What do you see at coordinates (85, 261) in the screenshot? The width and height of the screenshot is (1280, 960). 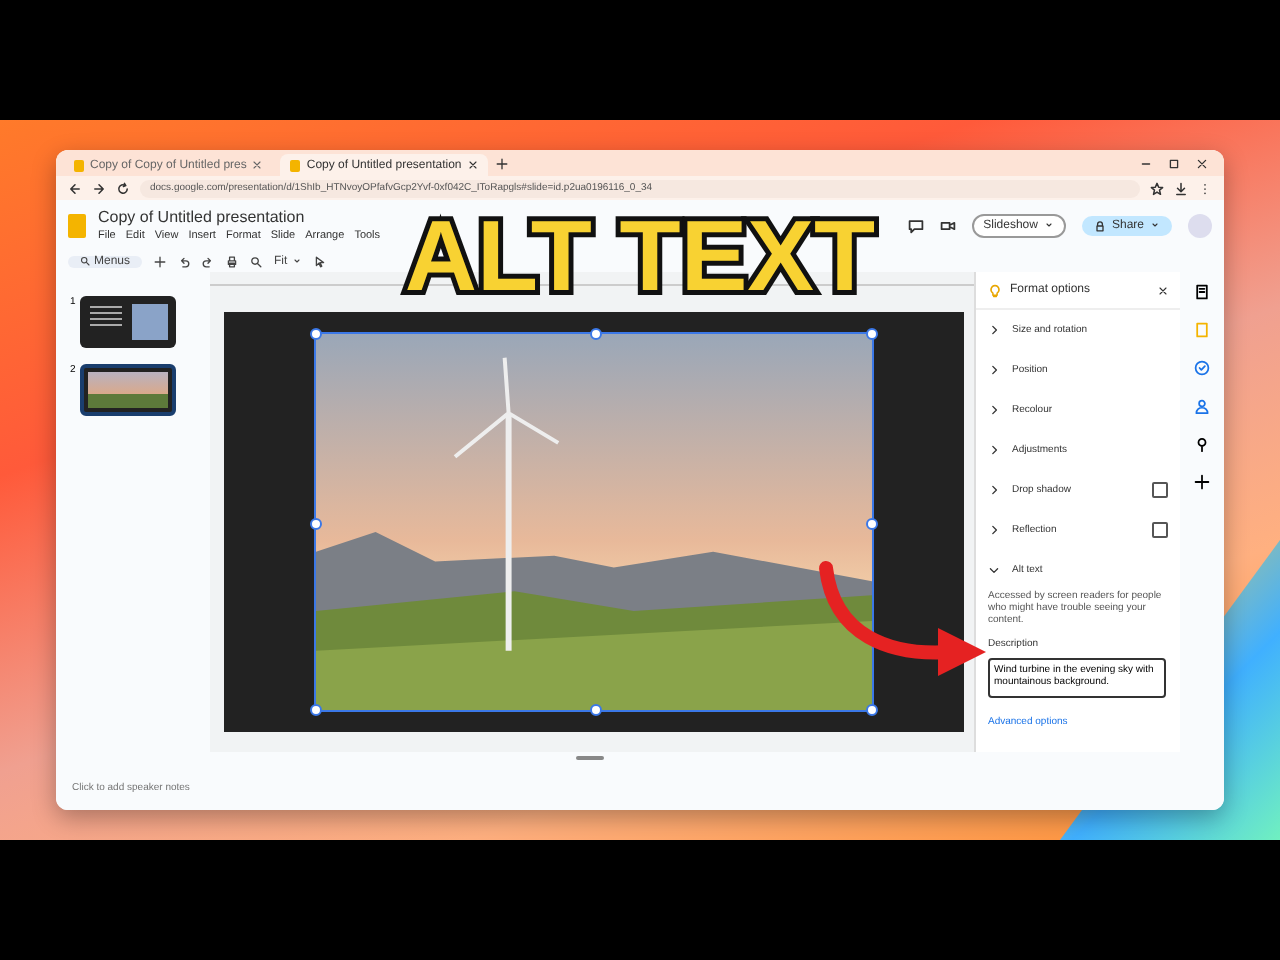 I see `search-icon` at bounding box center [85, 261].